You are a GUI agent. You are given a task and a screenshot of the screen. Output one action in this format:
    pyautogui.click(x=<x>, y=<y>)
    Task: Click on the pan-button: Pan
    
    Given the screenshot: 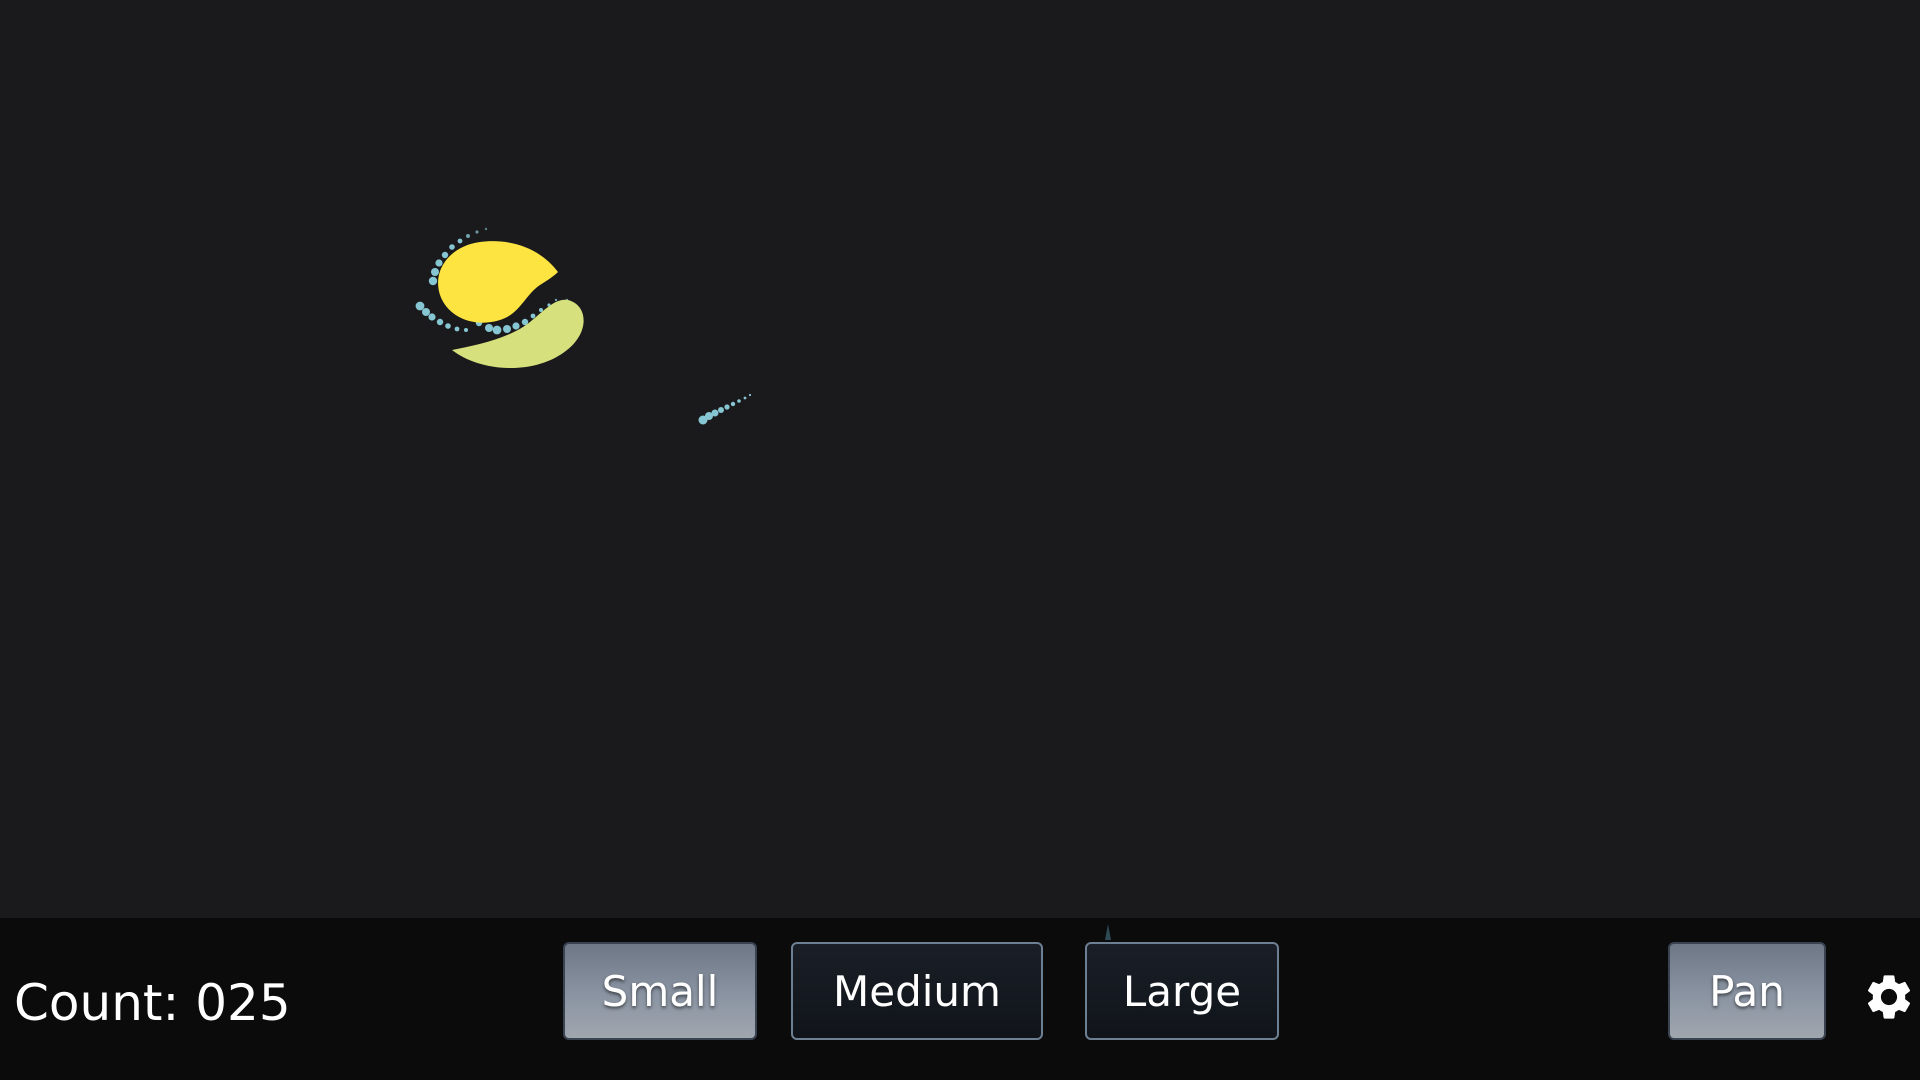 What is the action you would take?
    pyautogui.click(x=1747, y=991)
    